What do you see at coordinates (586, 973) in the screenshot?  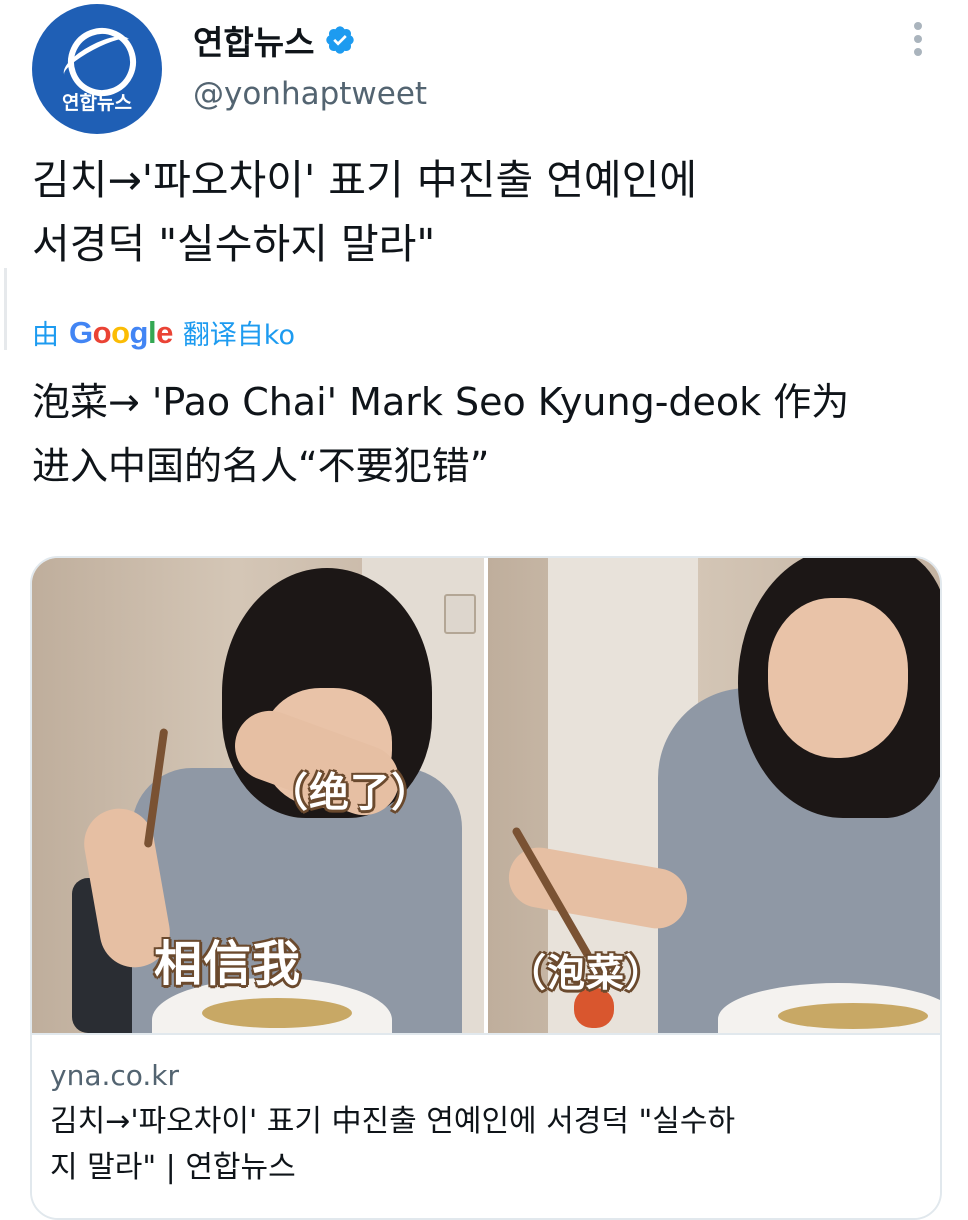 I see `caption-right-bottom: （泡菜）` at bounding box center [586, 973].